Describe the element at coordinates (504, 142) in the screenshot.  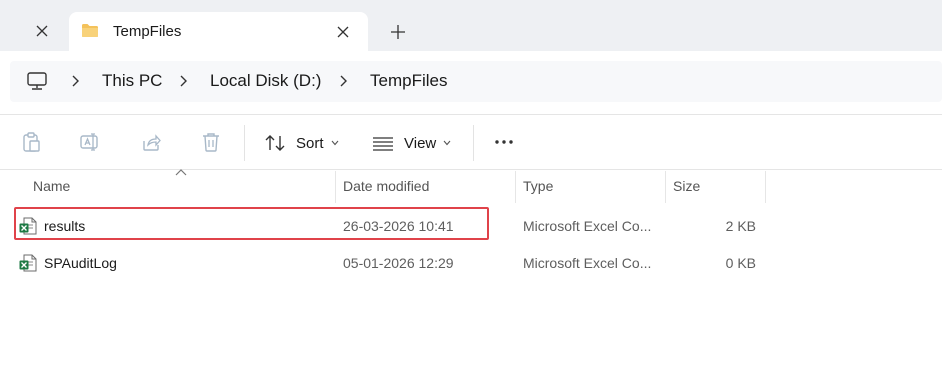
I see `more-icon` at that location.